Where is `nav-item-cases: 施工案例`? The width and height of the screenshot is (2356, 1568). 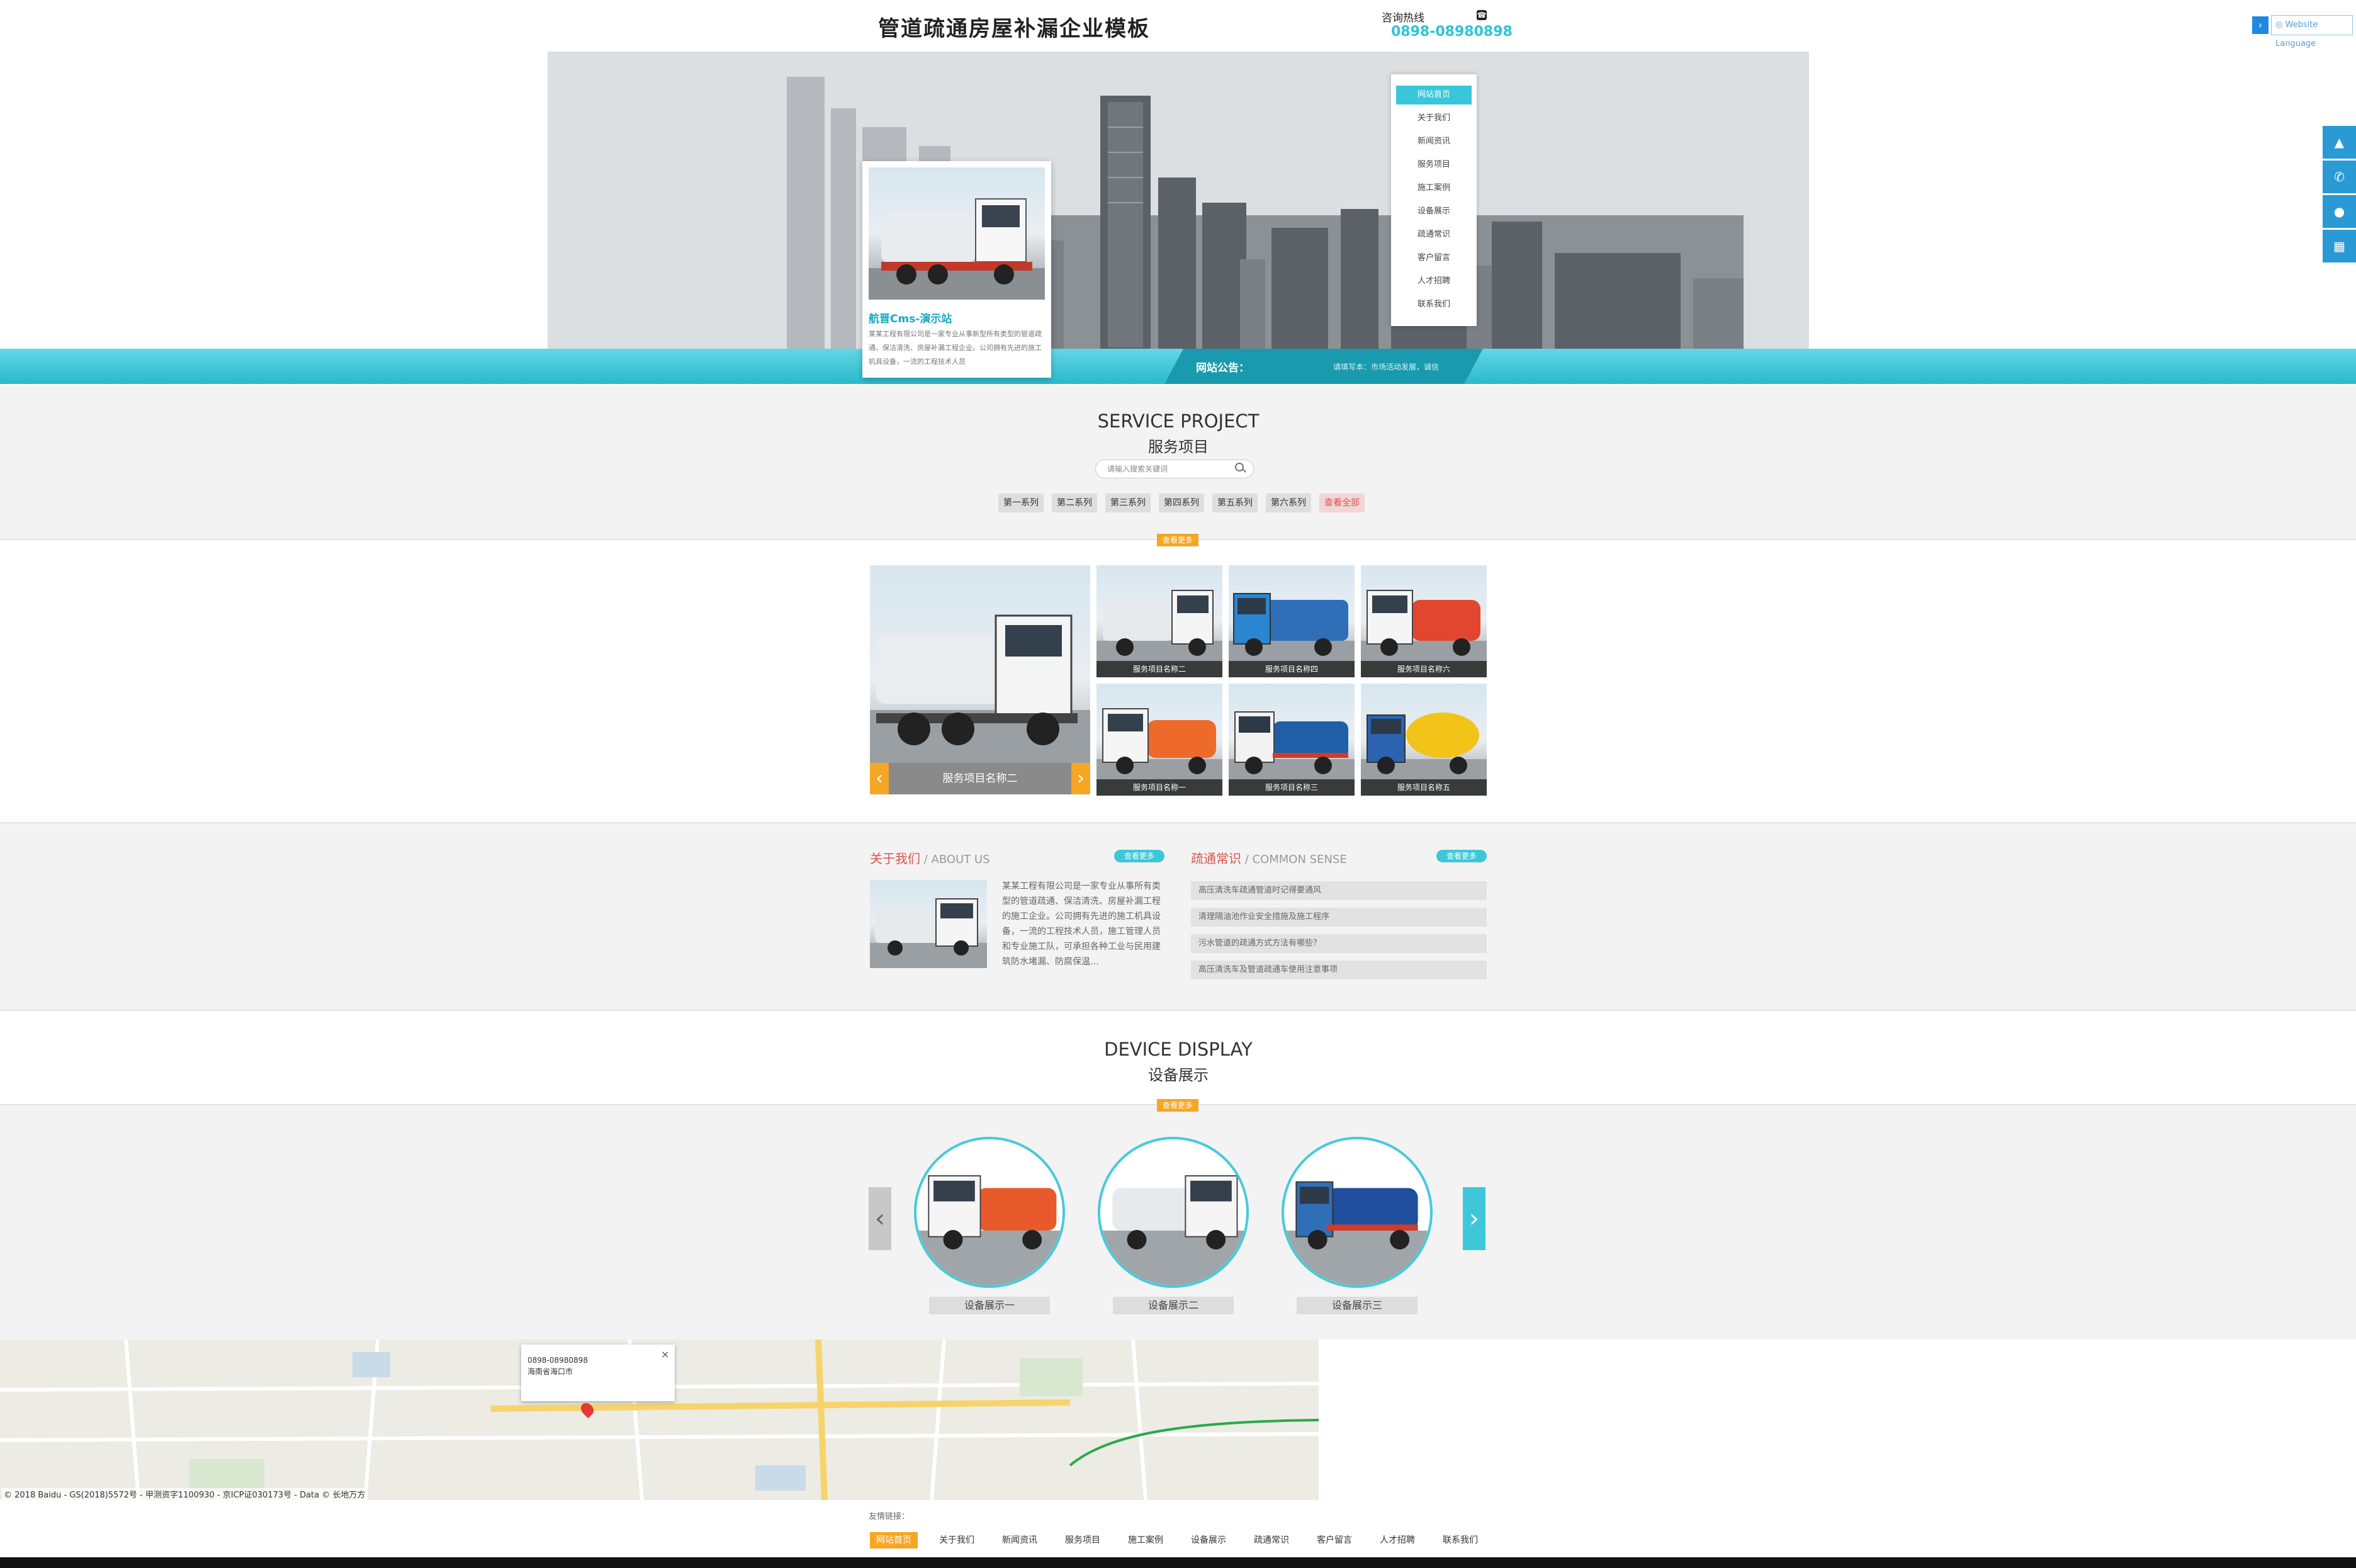 nav-item-cases: 施工案例 is located at coordinates (1434, 189).